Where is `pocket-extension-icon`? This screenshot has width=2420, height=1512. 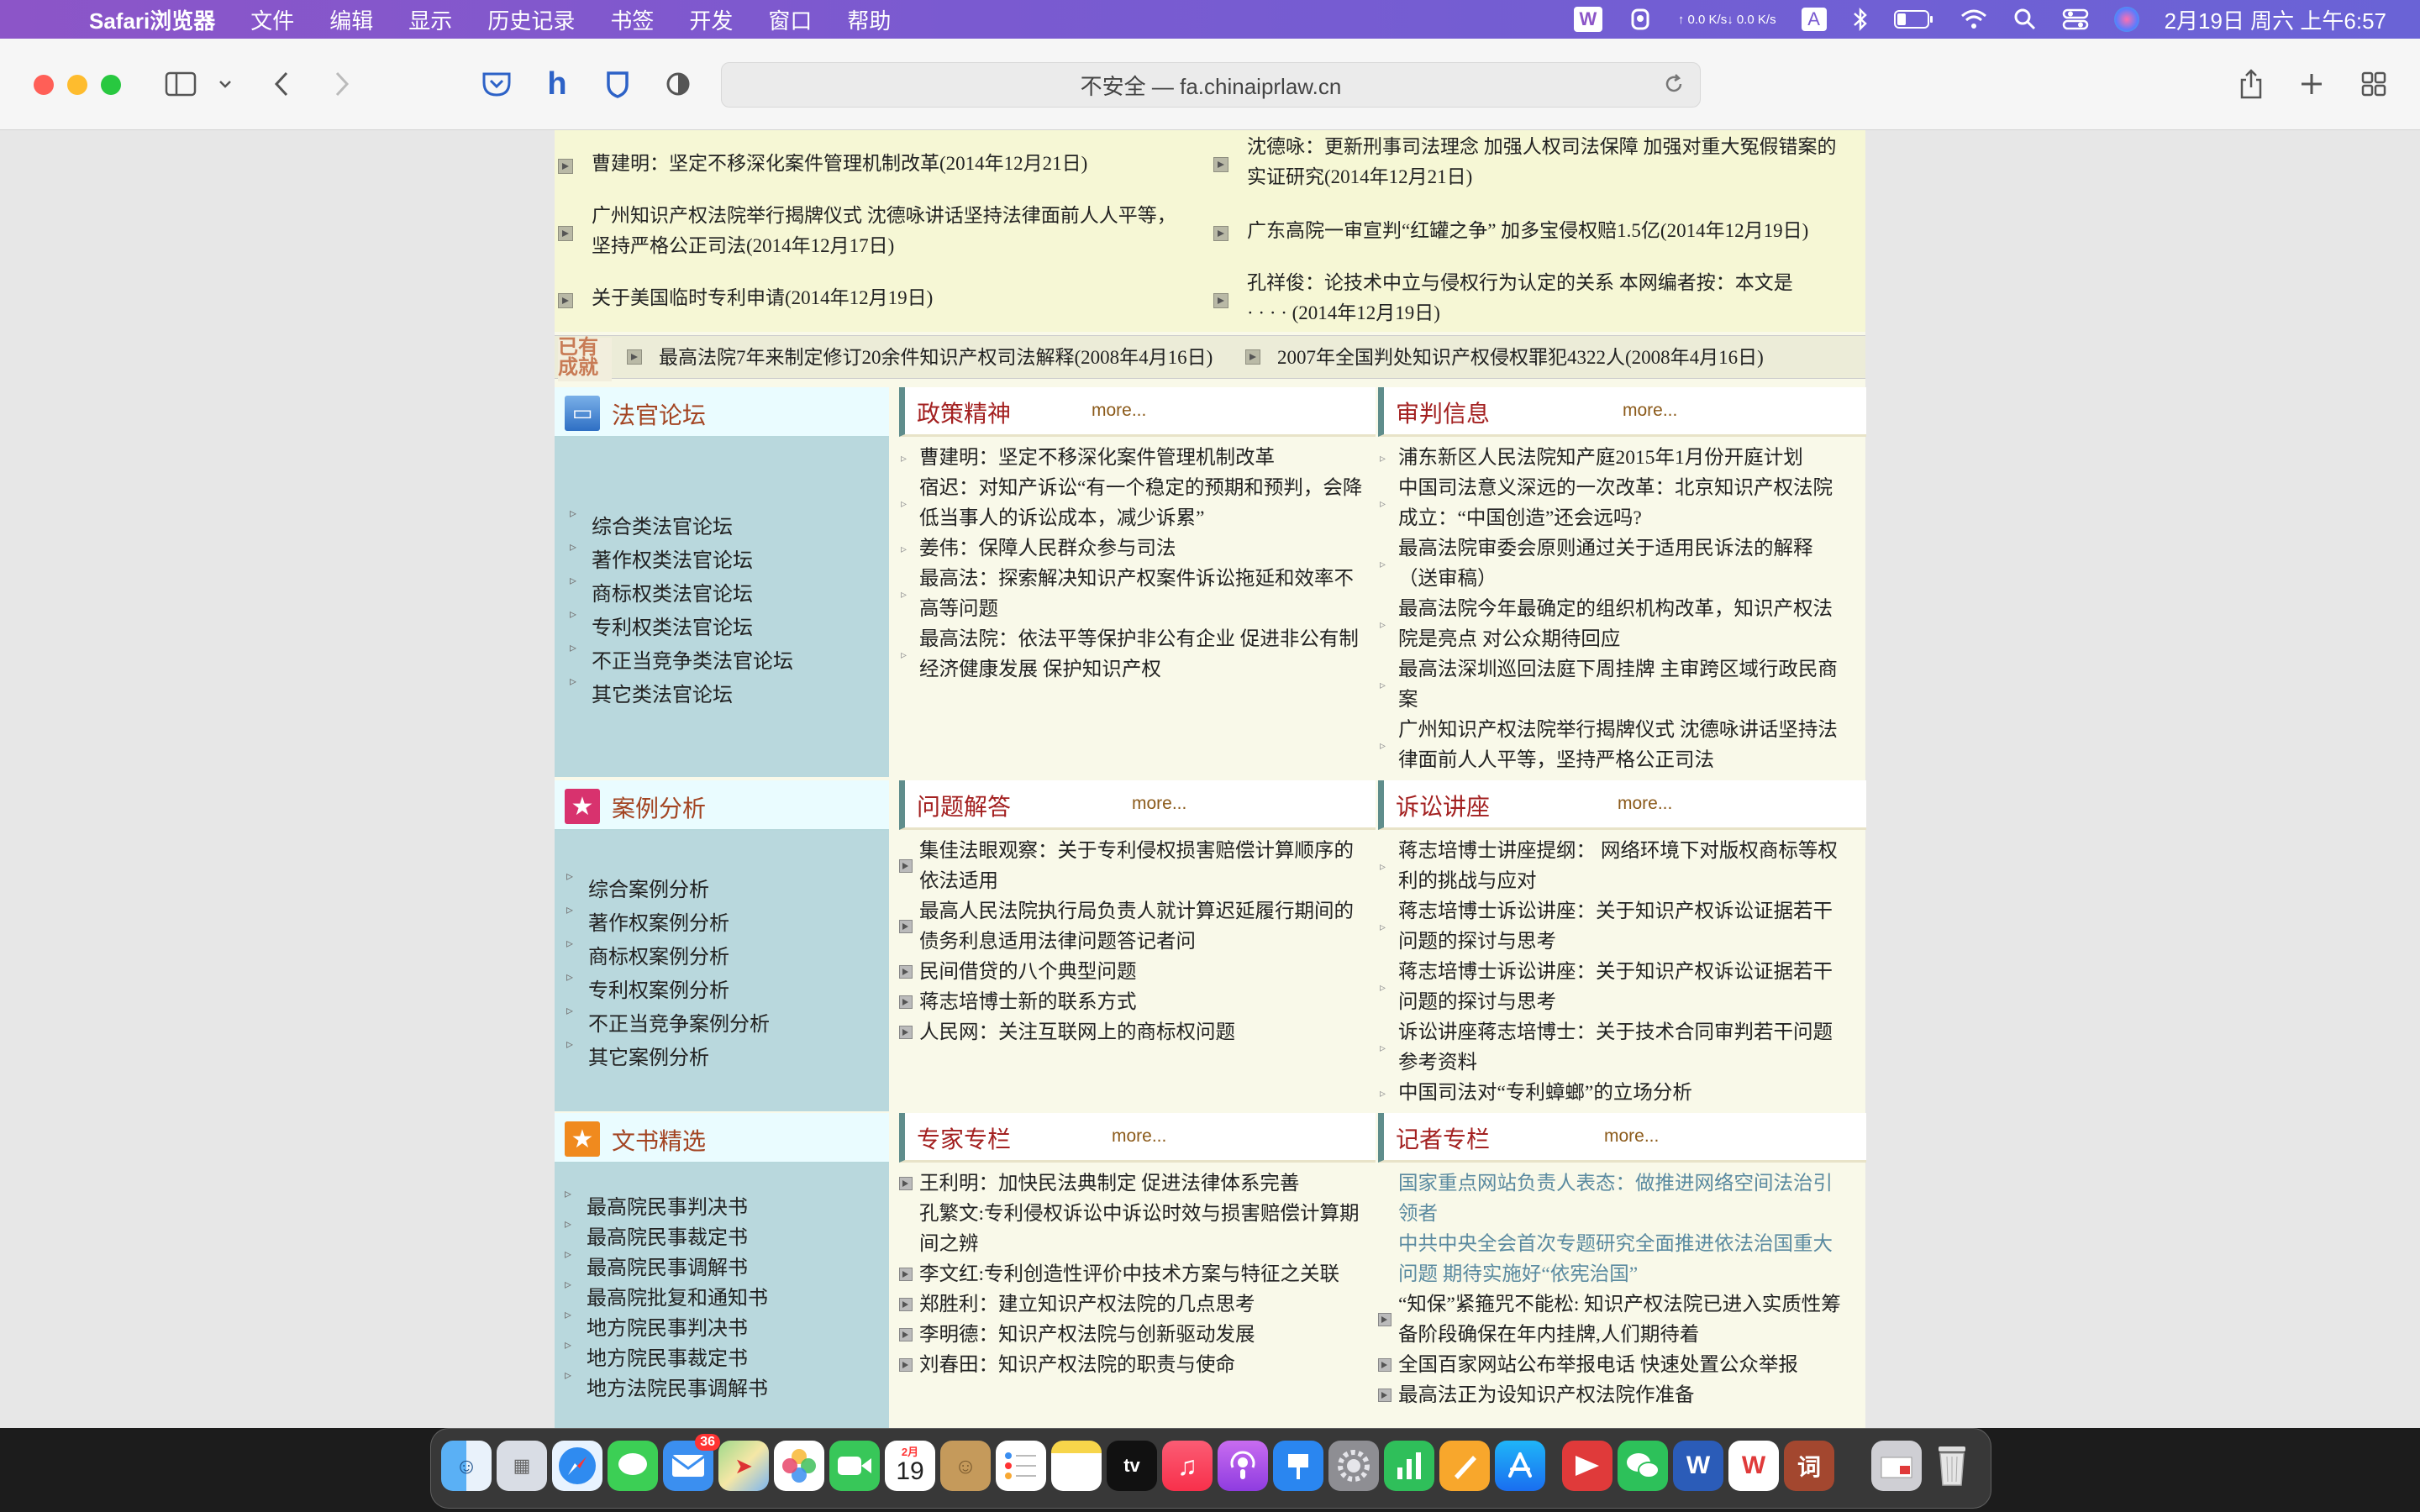
pocket-extension-icon is located at coordinates (497, 84).